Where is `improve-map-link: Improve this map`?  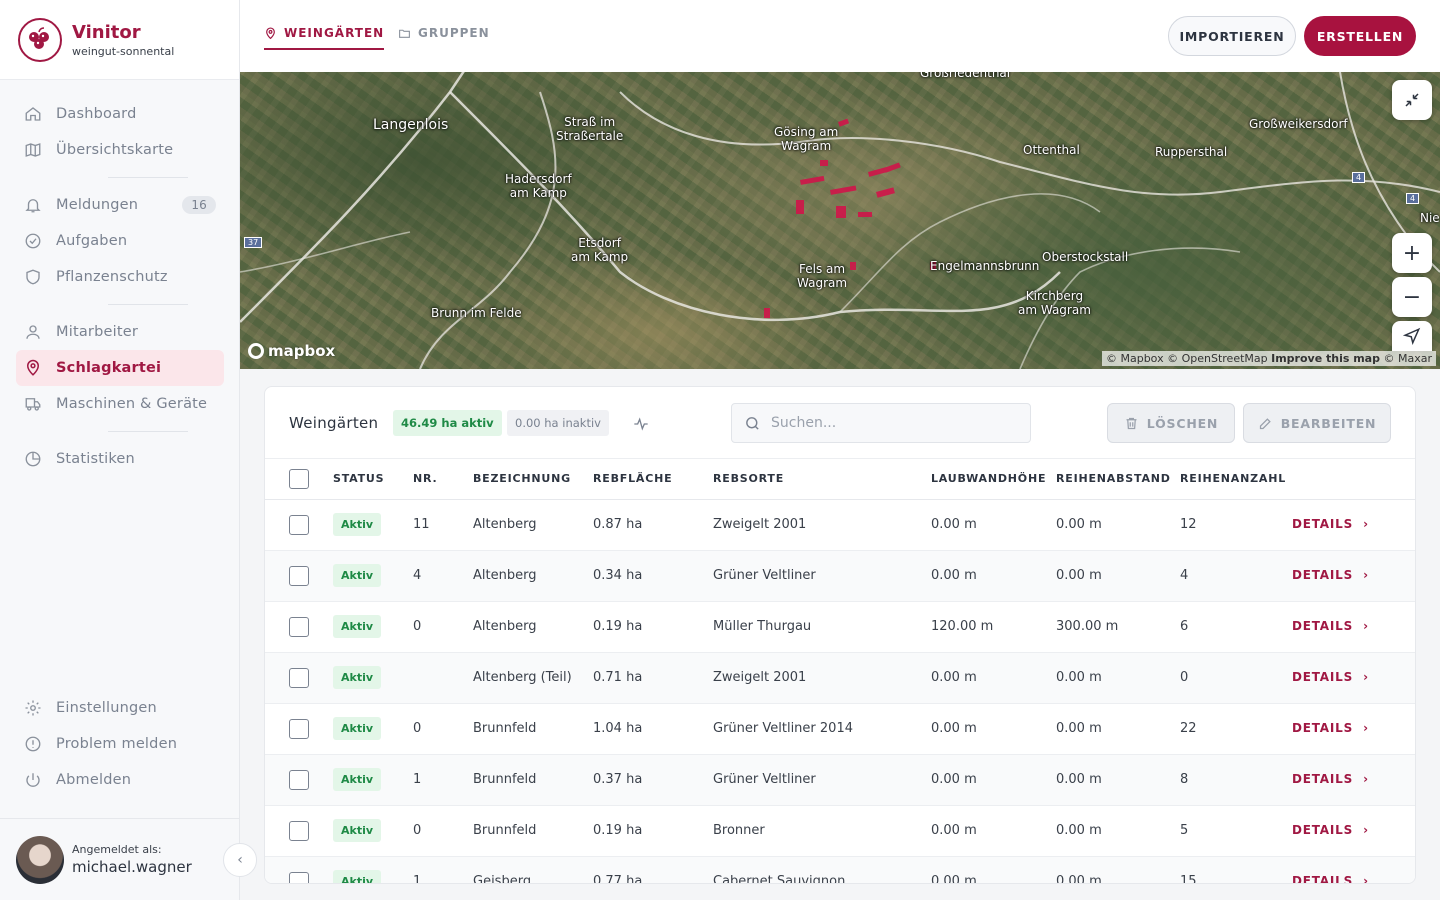 improve-map-link: Improve this map is located at coordinates (1325, 358).